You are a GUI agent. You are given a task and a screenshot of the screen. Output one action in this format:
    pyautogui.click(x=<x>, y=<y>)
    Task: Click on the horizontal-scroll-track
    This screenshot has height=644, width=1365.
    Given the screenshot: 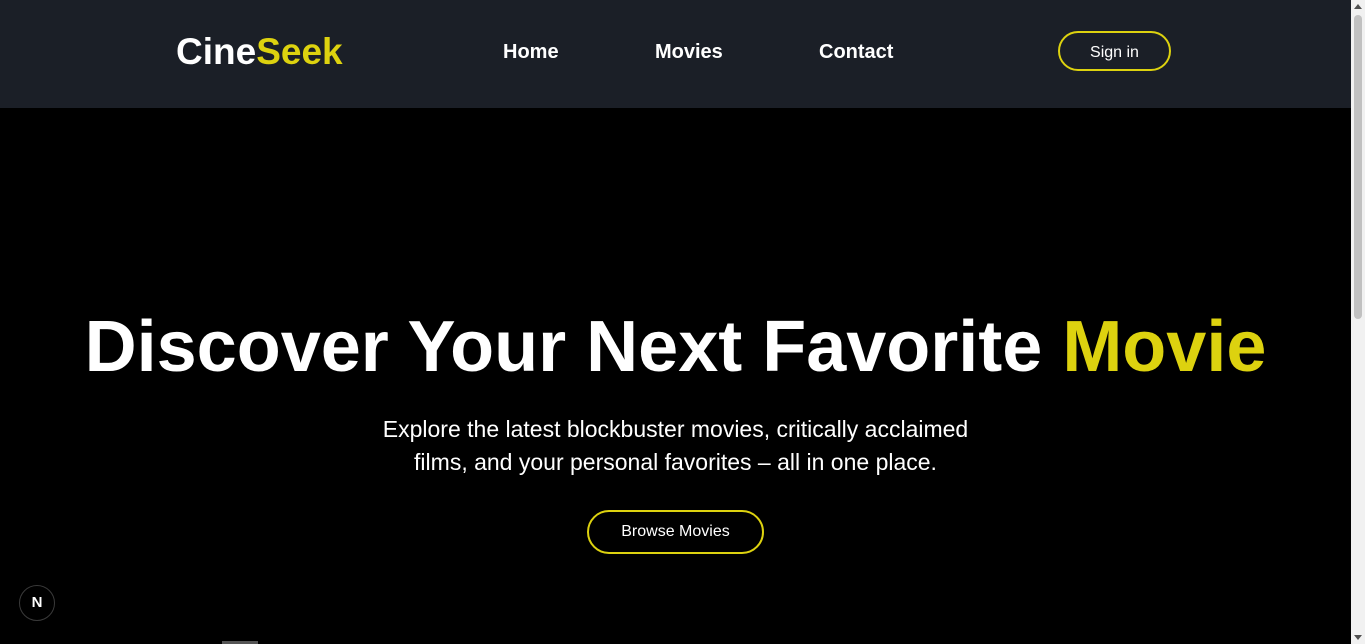 What is the action you would take?
    pyautogui.click(x=675, y=642)
    